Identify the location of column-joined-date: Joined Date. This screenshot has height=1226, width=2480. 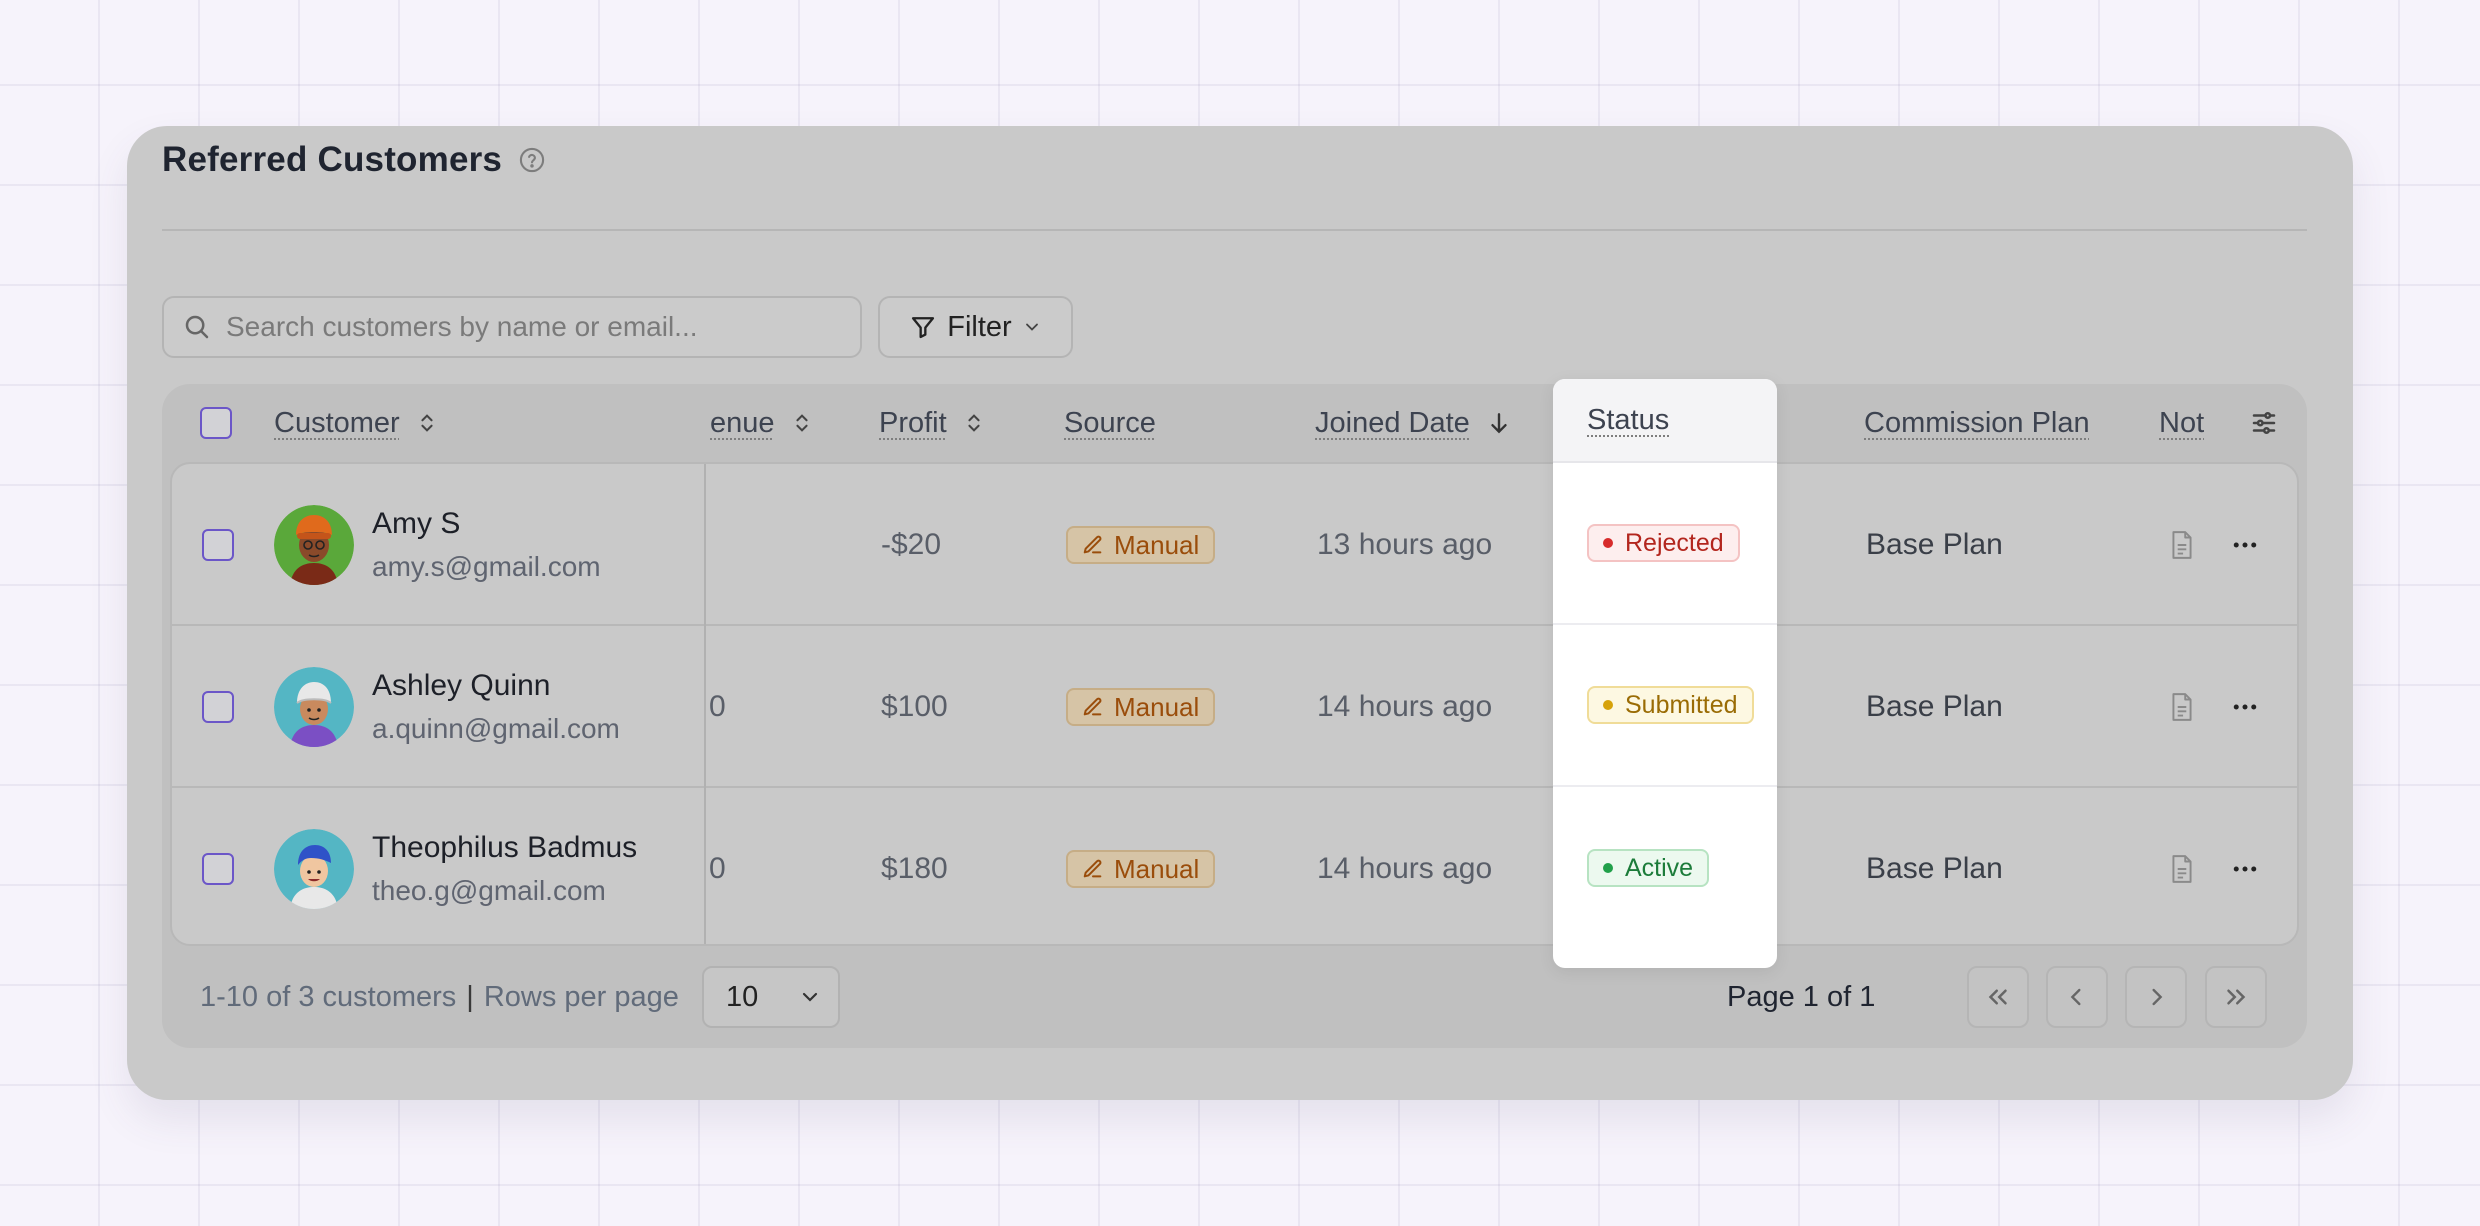
(1413, 423).